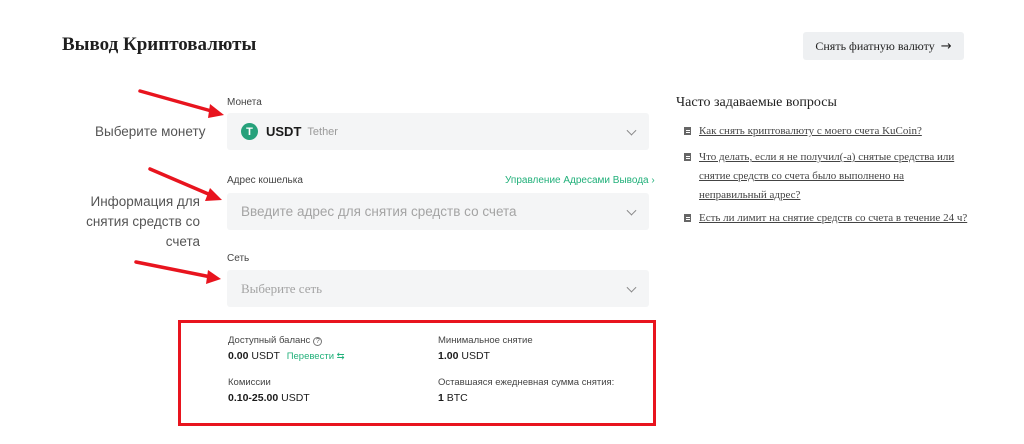  I want to click on available-balance-amount: 0.00, so click(238, 356).